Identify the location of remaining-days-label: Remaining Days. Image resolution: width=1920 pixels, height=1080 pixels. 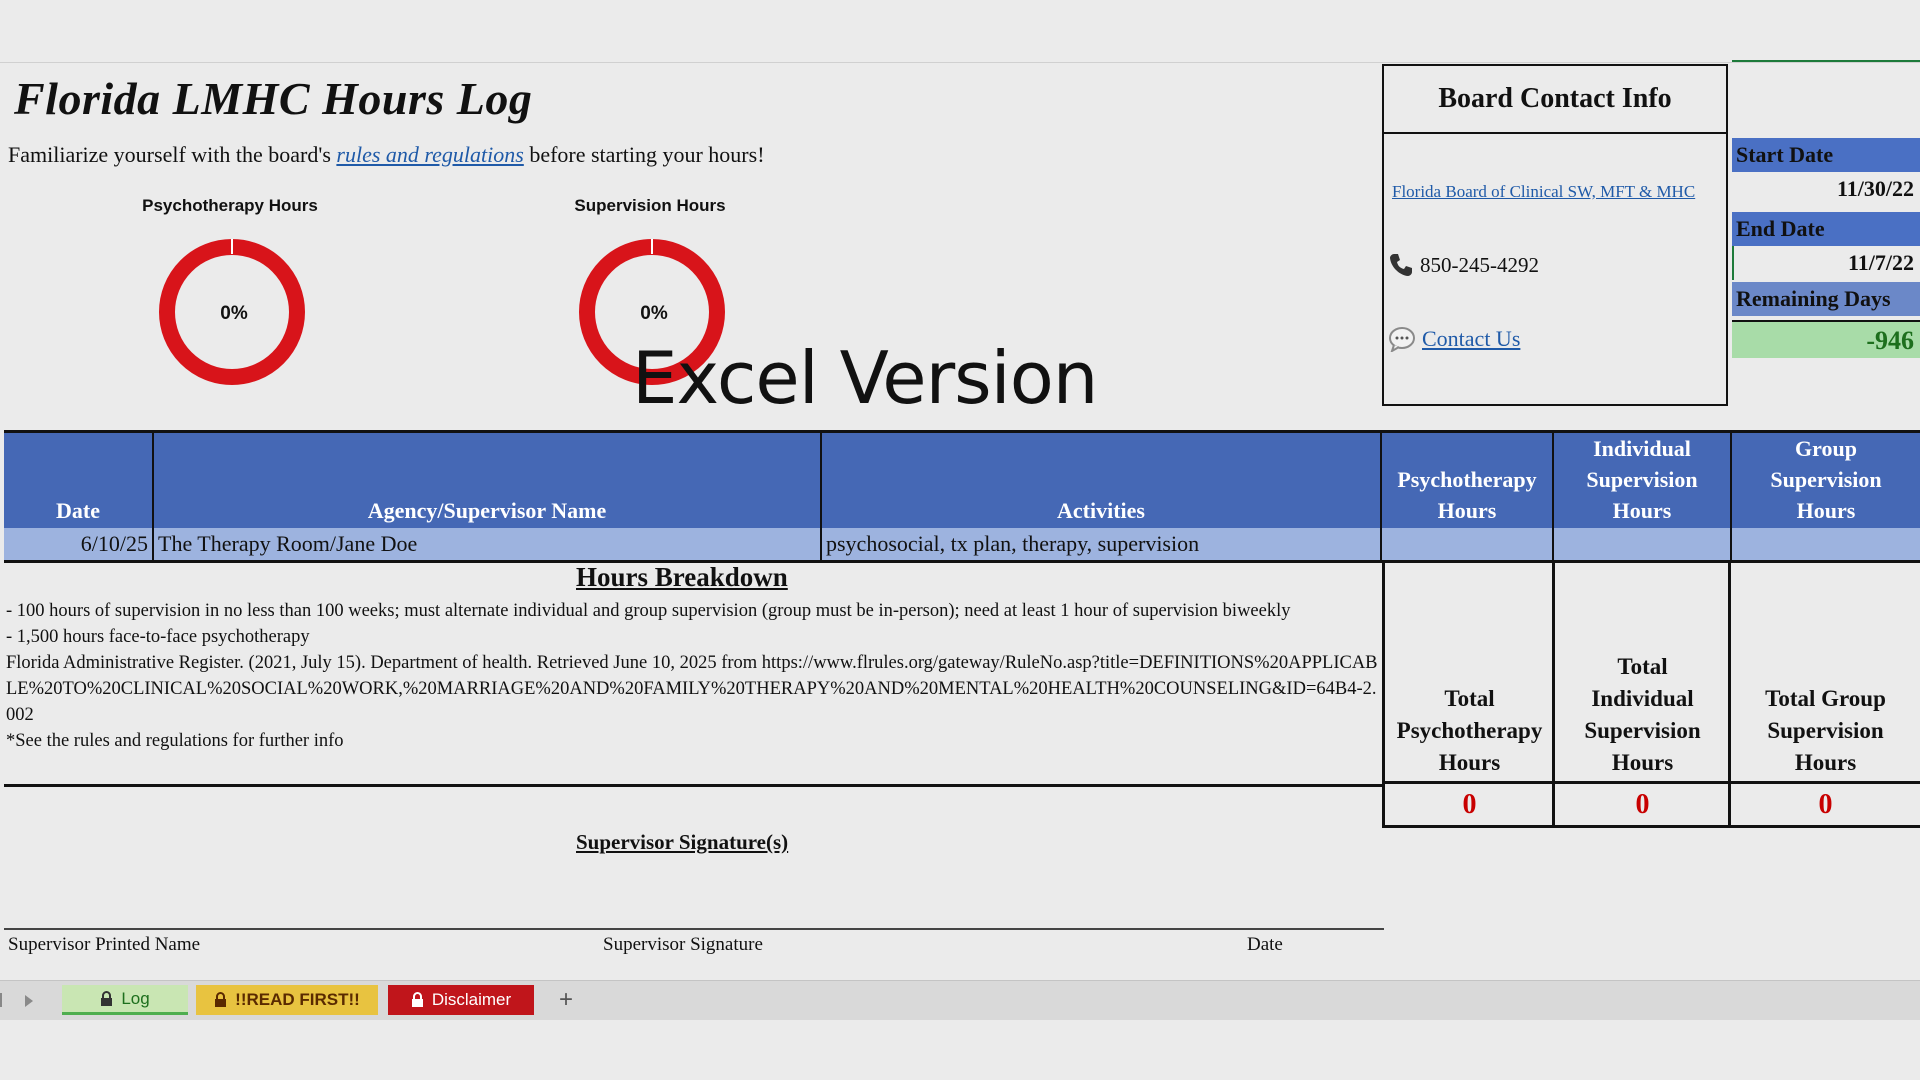
(1826, 299).